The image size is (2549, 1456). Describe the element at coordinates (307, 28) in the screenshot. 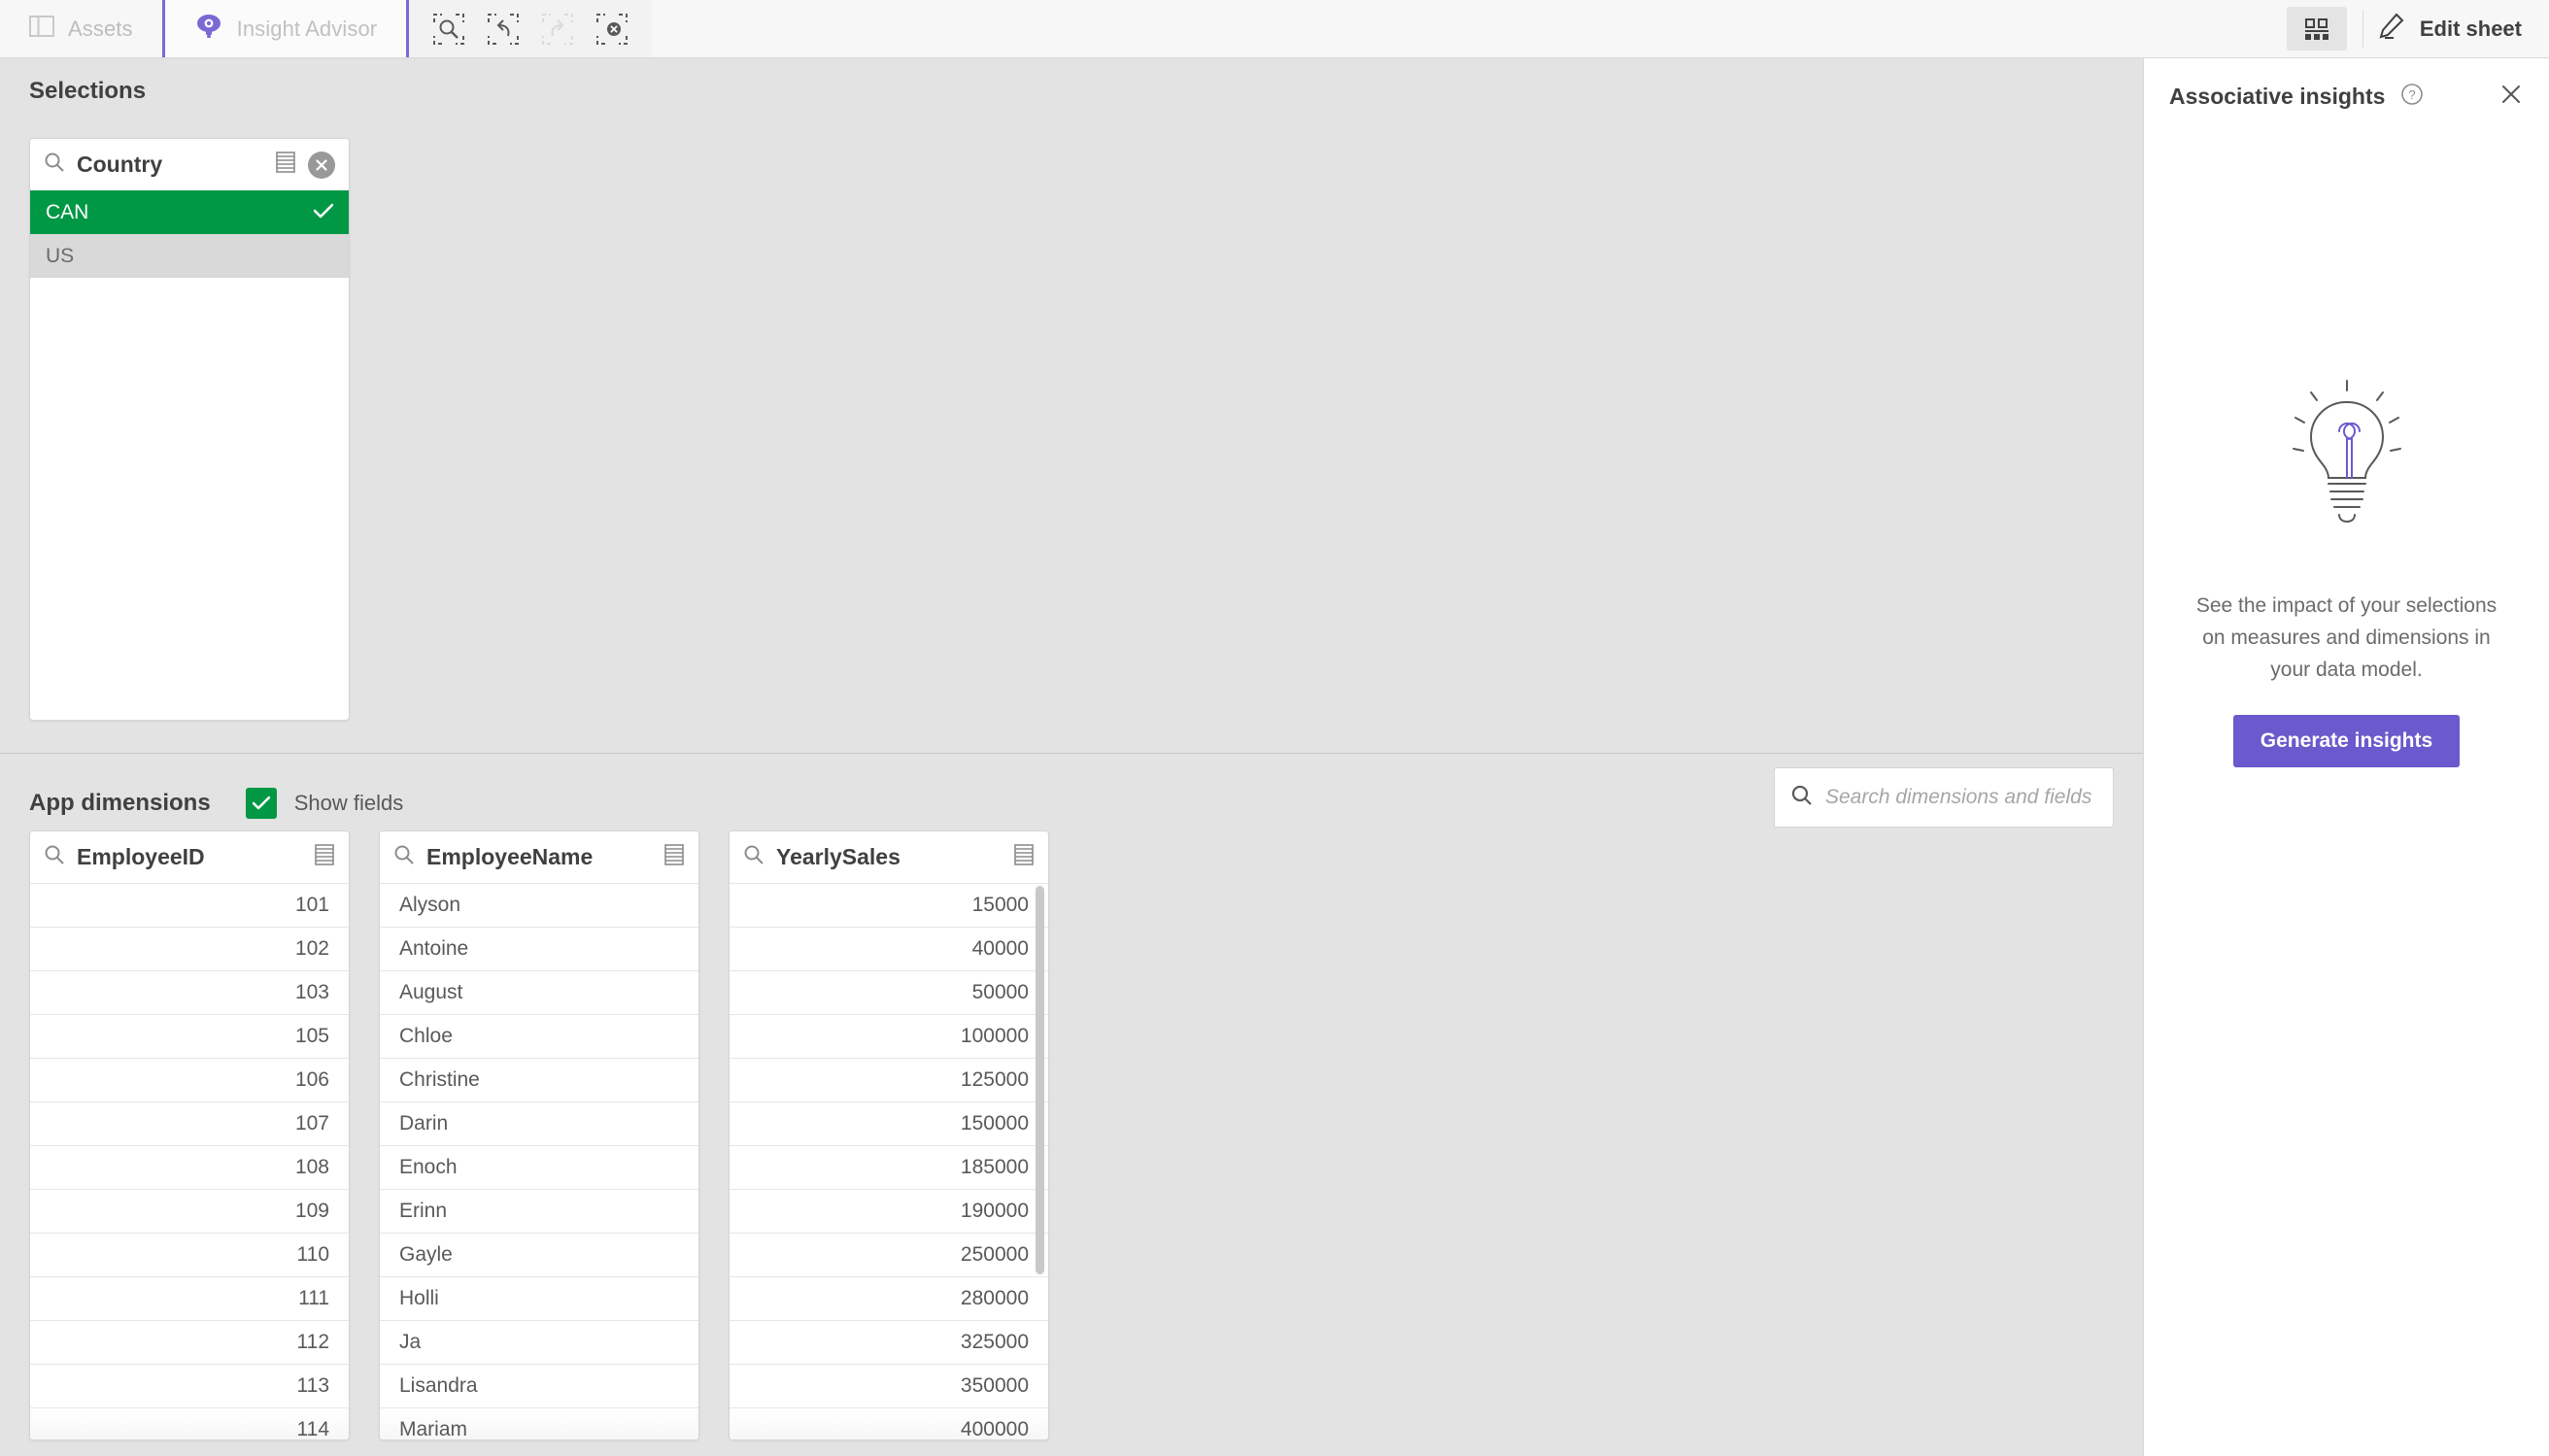

I see `tab-insight-advisor-label: Insight Advisor` at that location.